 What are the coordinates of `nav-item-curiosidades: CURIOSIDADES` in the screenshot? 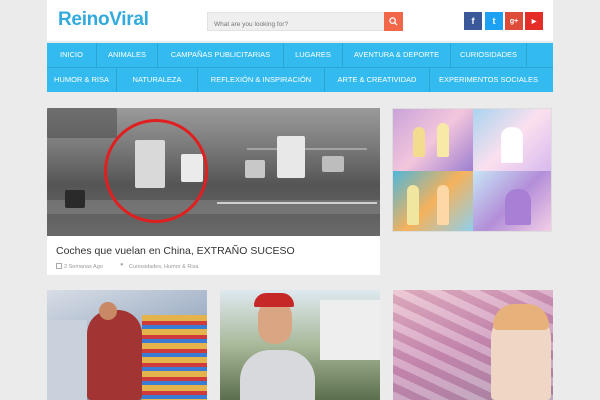 It's located at (489, 55).